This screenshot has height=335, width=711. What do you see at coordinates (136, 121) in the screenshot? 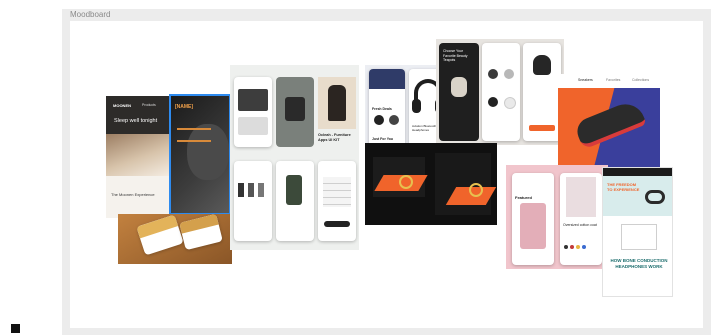
I see `pillow-heading: Sleep well tonight` at bounding box center [136, 121].